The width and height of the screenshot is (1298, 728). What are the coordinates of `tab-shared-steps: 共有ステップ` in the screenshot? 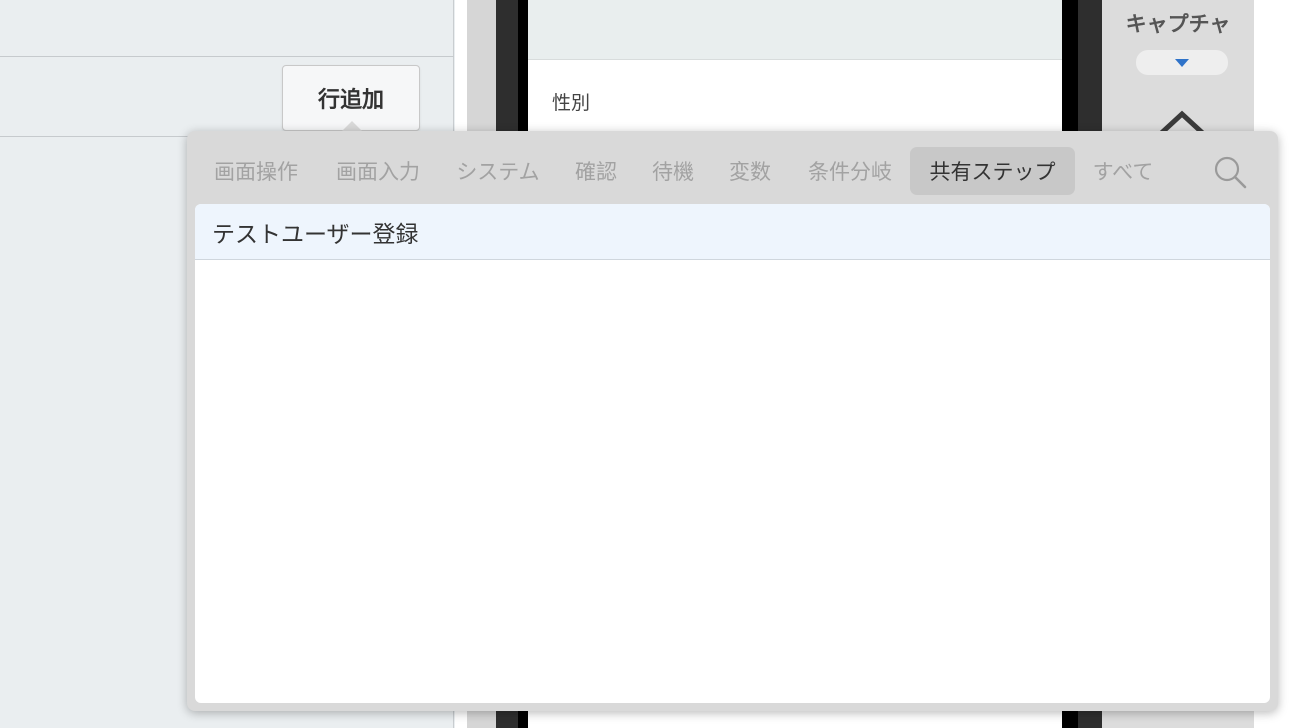 It's located at (992, 171).